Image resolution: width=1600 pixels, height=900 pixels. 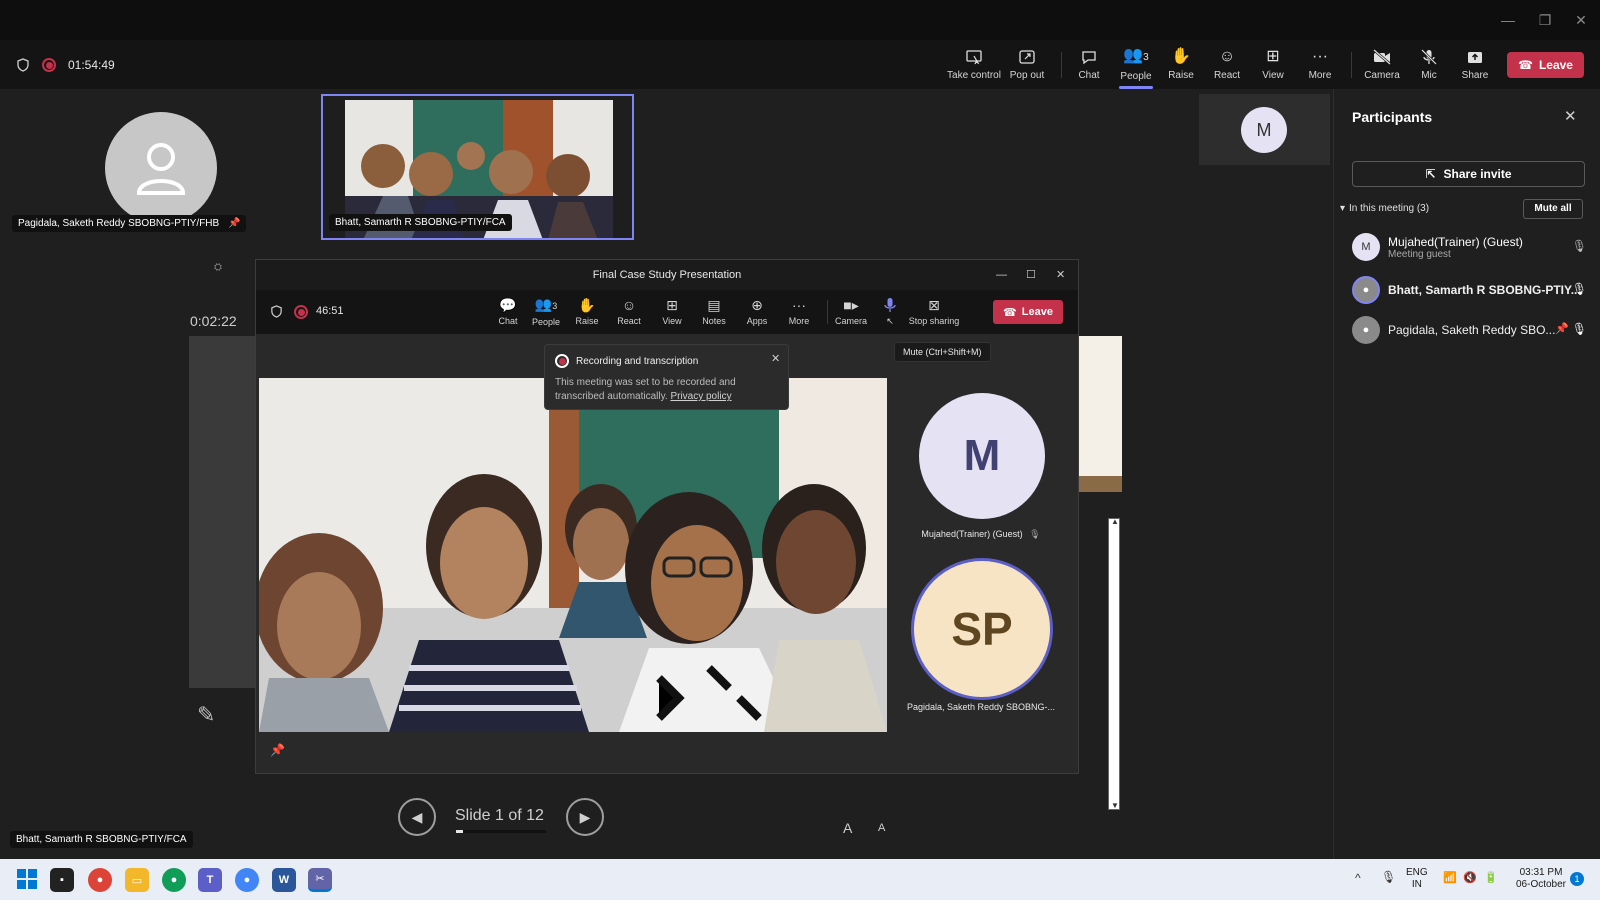 I want to click on mute-all-button: Mute all, so click(x=1553, y=209).